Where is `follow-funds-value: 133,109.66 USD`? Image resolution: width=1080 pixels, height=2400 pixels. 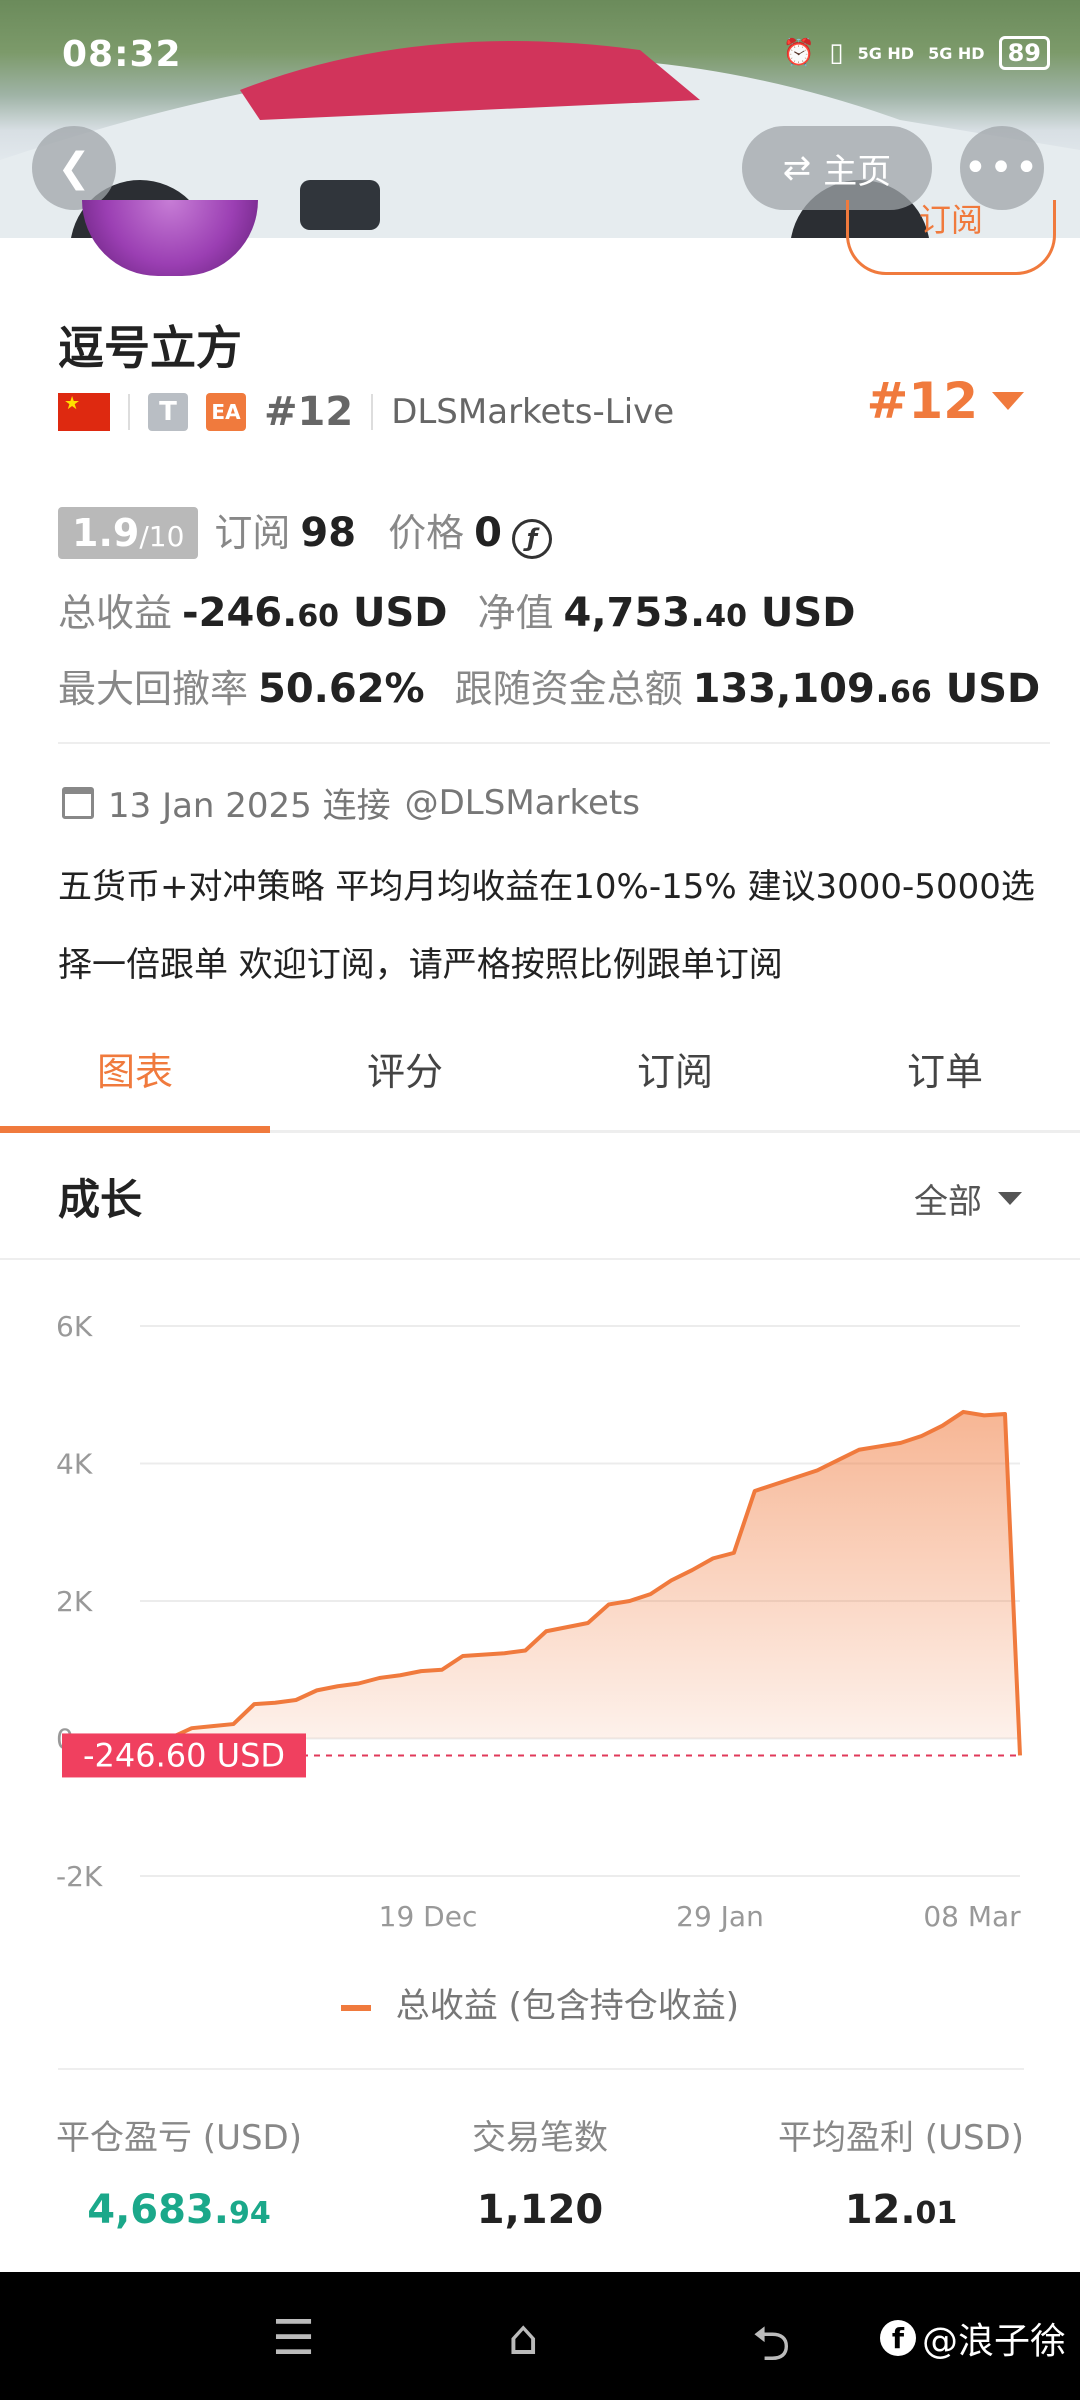
follow-funds-value: 133,109.66 USD is located at coordinates (867, 689).